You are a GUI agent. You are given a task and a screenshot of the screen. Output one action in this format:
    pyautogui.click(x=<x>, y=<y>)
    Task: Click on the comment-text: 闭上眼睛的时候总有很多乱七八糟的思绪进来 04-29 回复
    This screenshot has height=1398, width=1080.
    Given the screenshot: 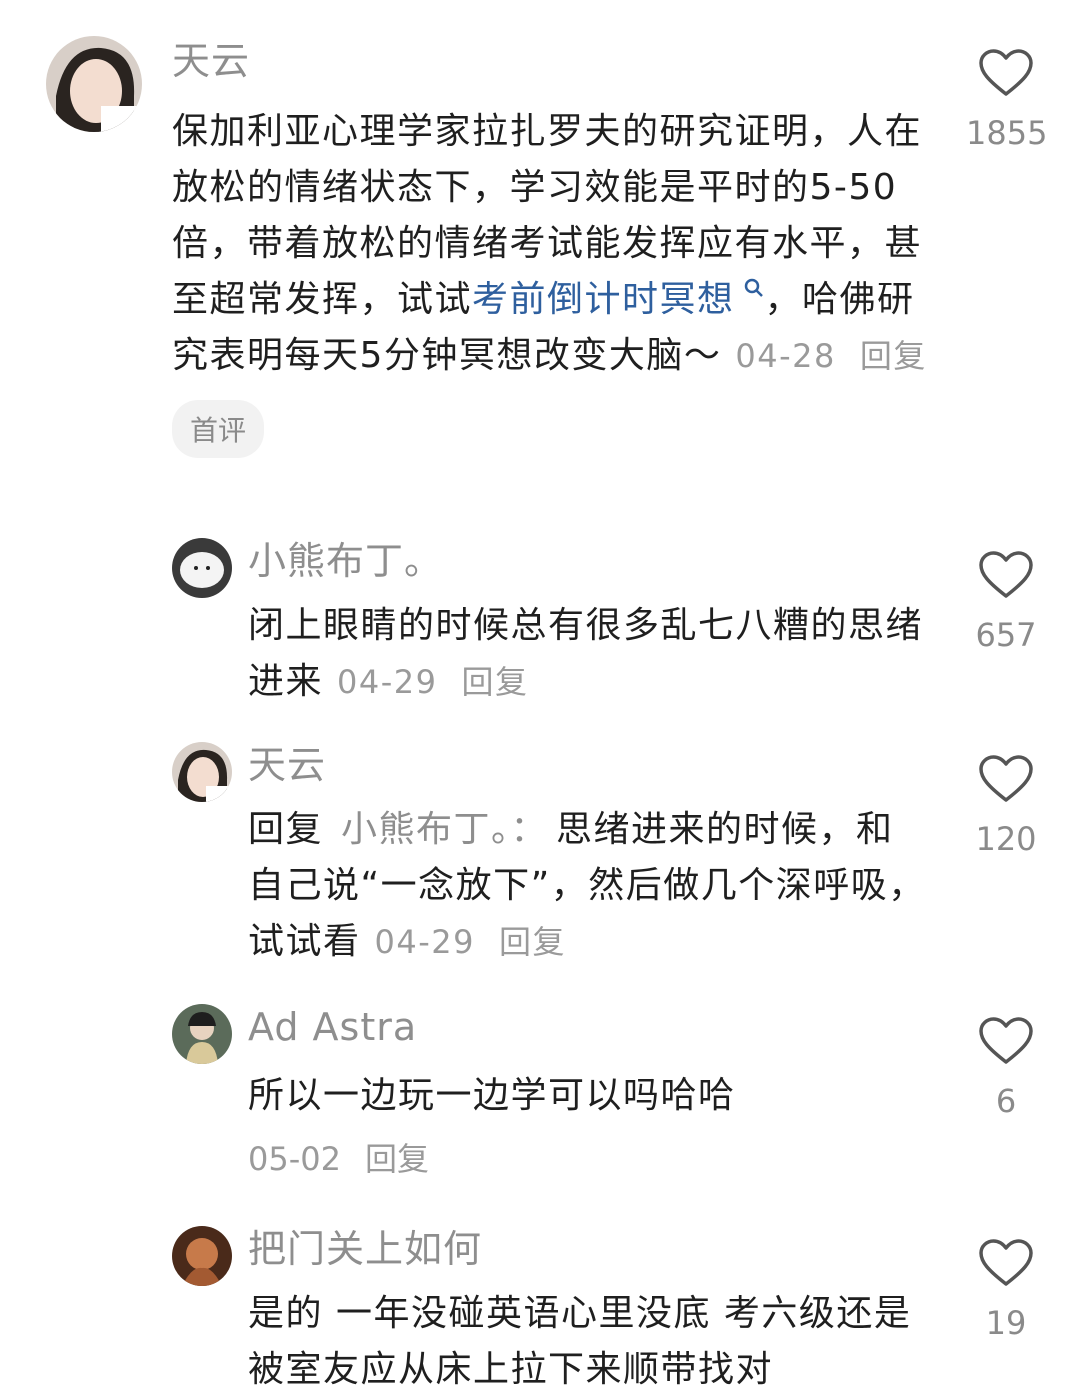 What is the action you would take?
    pyautogui.click(x=588, y=654)
    